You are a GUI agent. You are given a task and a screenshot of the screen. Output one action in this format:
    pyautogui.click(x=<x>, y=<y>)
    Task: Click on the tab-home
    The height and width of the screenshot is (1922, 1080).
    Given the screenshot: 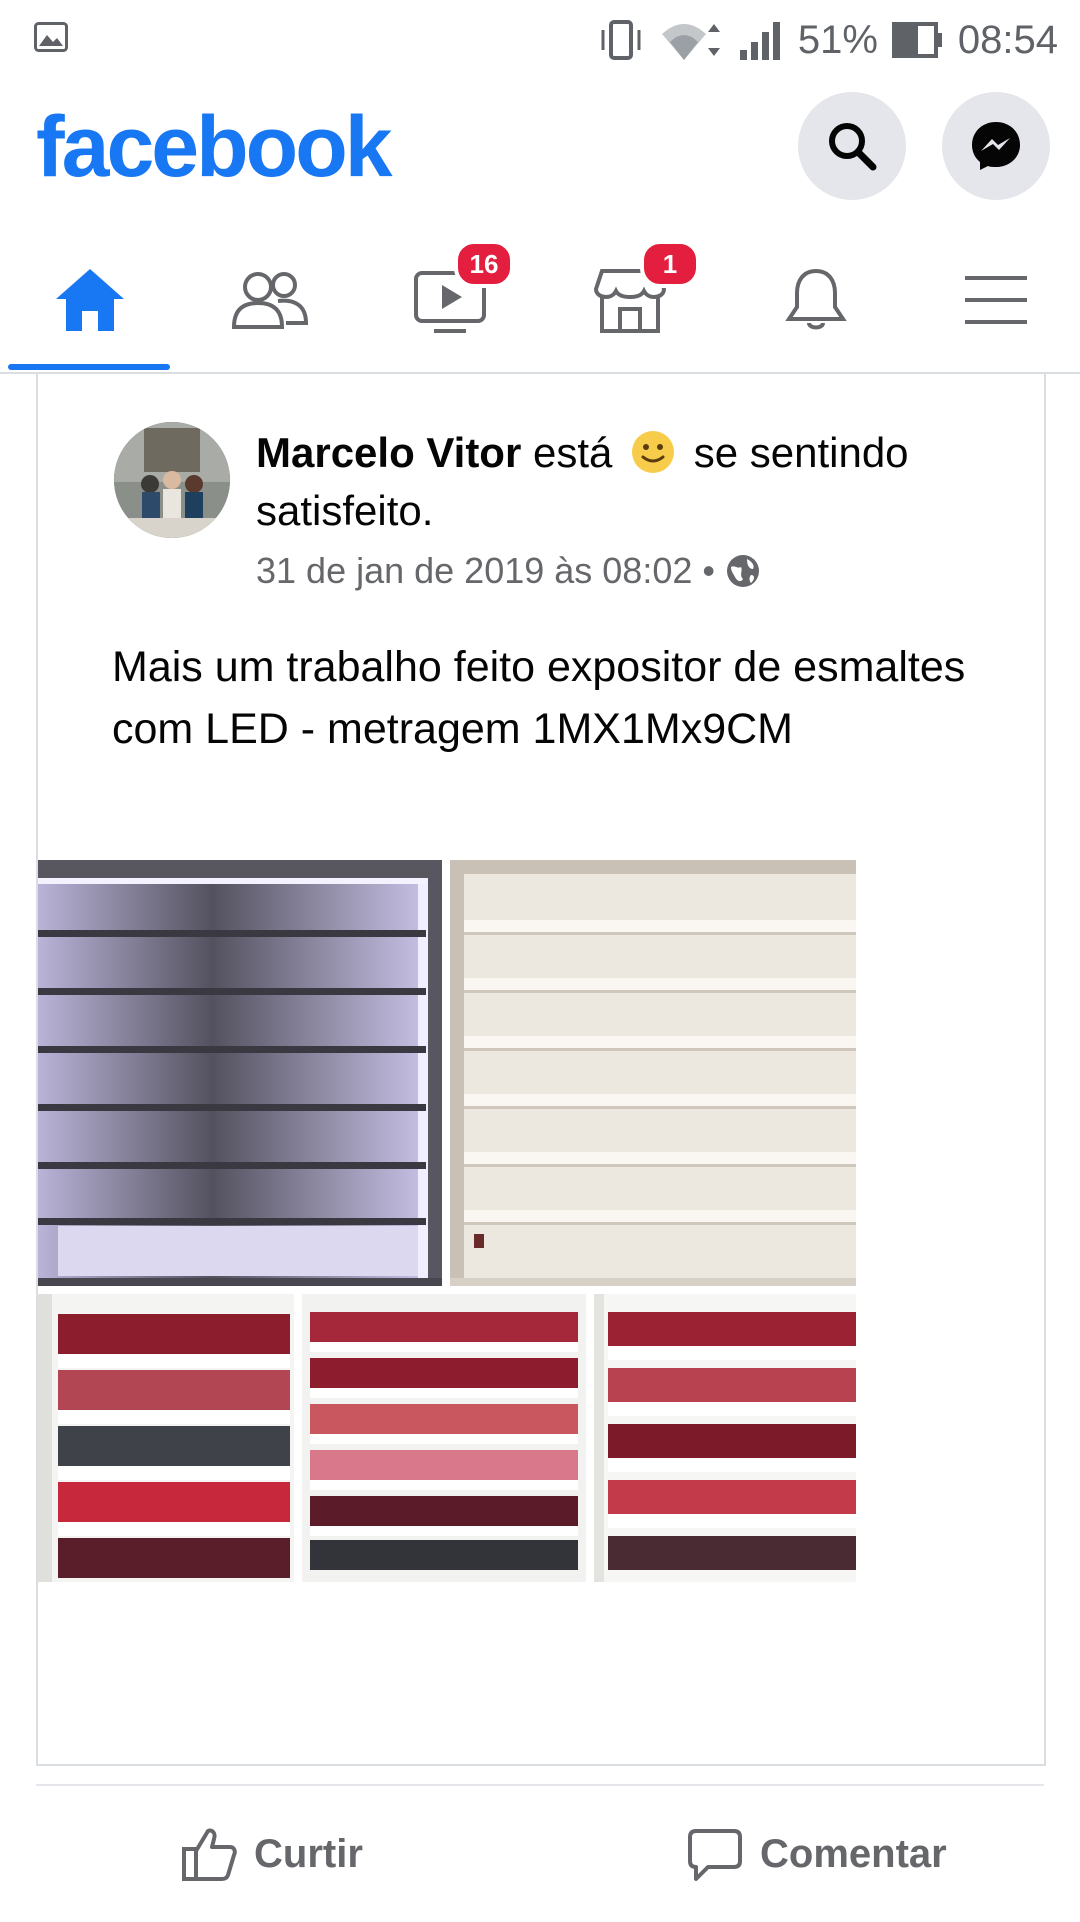 What is the action you would take?
    pyautogui.click(x=90, y=300)
    